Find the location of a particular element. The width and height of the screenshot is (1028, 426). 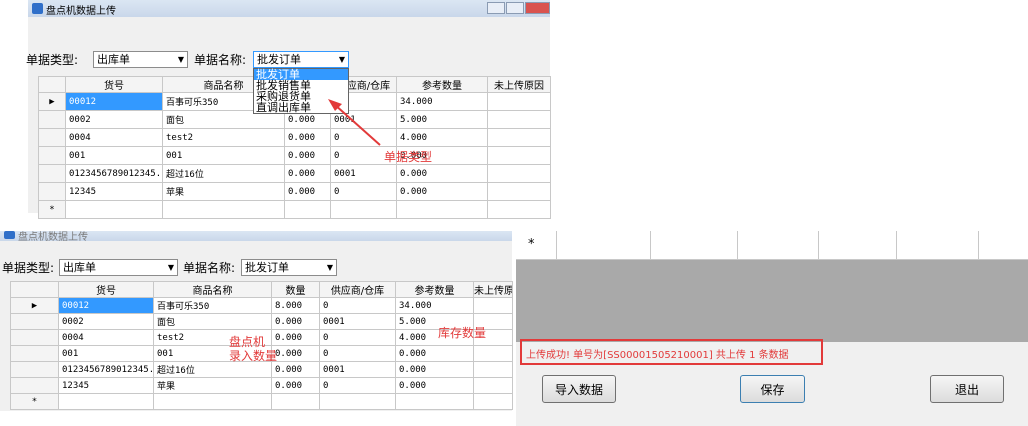

table-row: 0123456789012345...超过16位0.00000010.000 is located at coordinates (261, 369).